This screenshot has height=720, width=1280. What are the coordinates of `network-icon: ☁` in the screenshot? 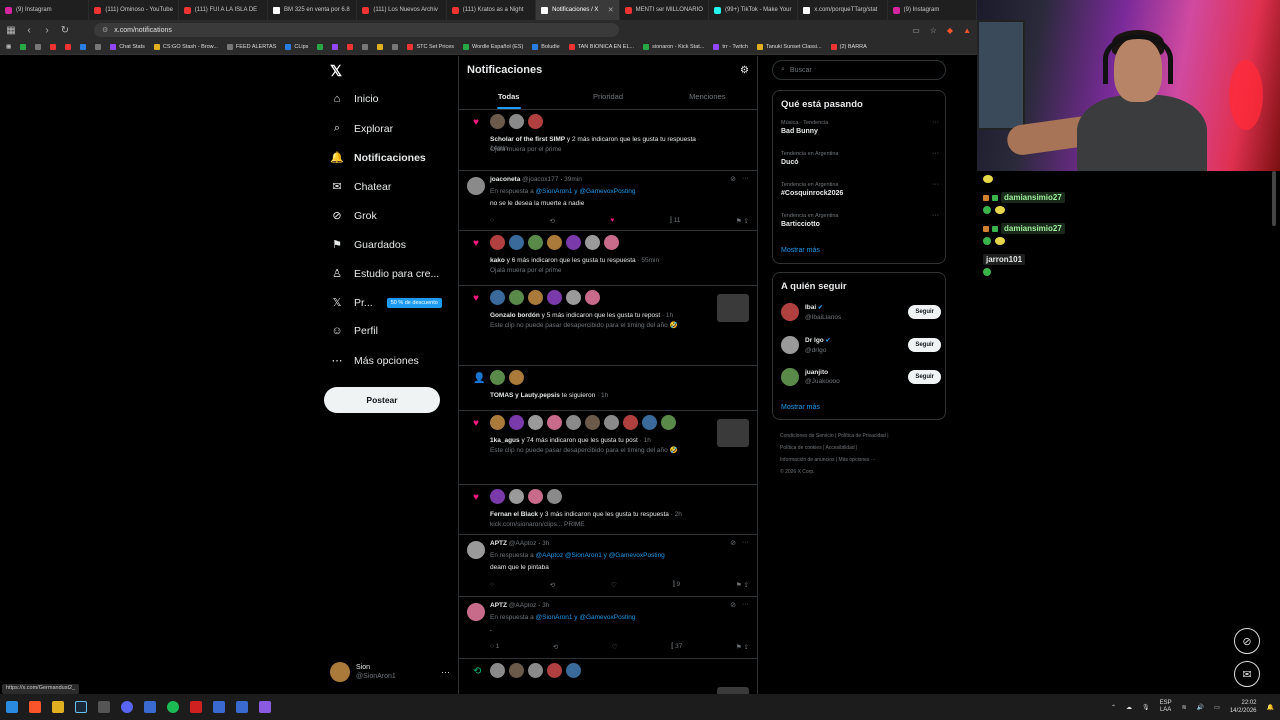 It's located at (1129, 707).